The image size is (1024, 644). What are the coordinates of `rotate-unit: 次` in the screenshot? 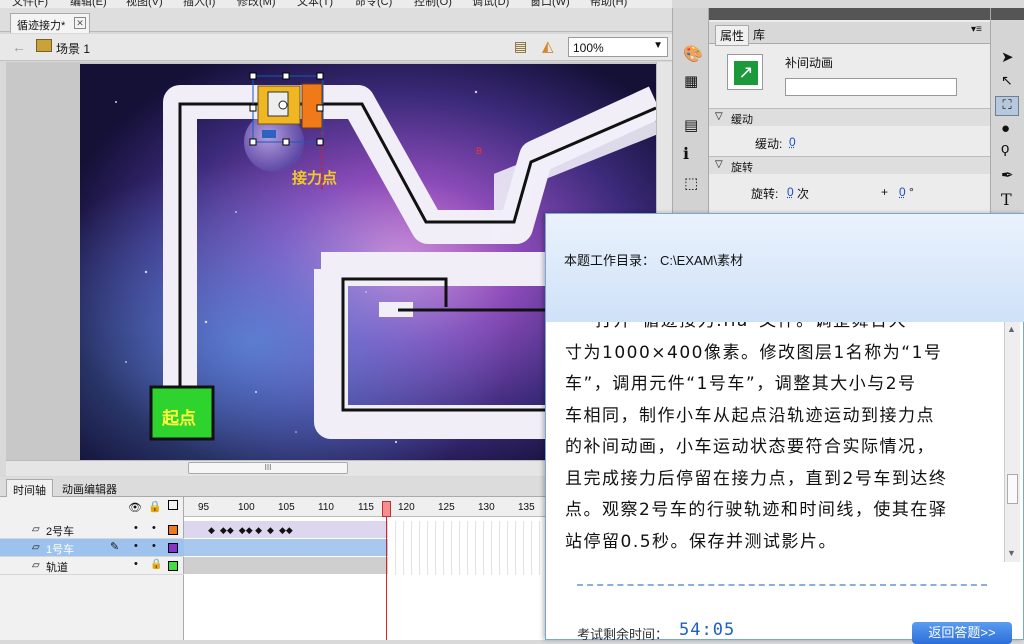 It's located at (803, 193).